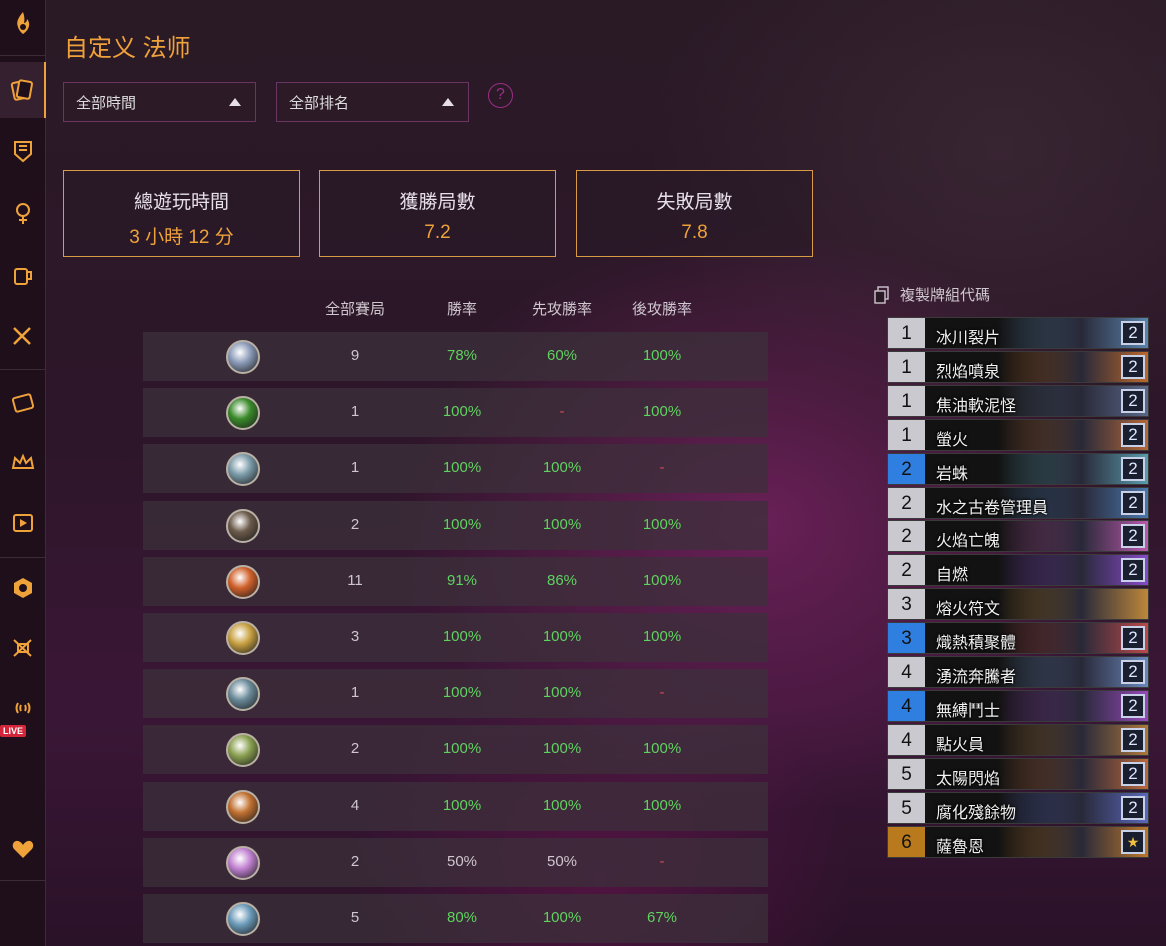  I want to click on stat-label: 失敗局數, so click(694, 202).